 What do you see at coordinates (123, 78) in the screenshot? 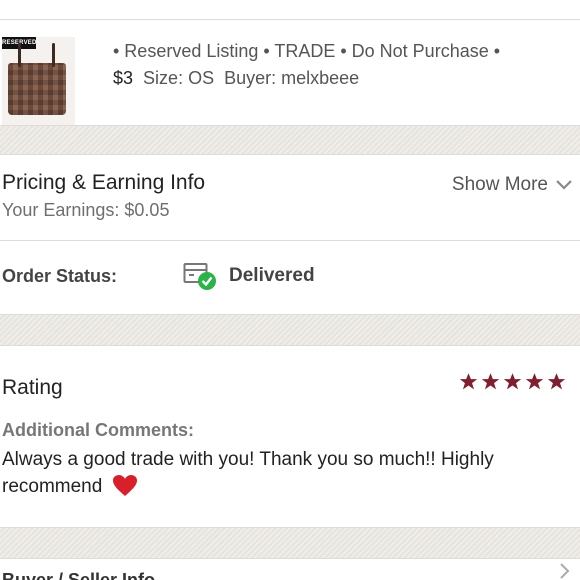
I see `listing-price: $3` at bounding box center [123, 78].